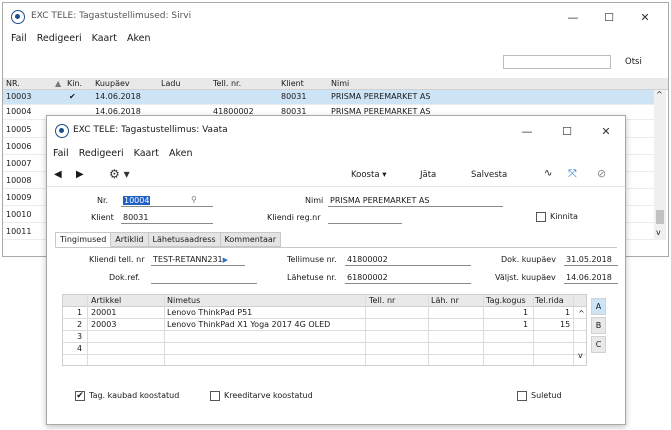 This screenshot has width=671, height=430. Describe the element at coordinates (408, 278) in the screenshot. I see `lahetuse-nr-field: 61800002` at that location.